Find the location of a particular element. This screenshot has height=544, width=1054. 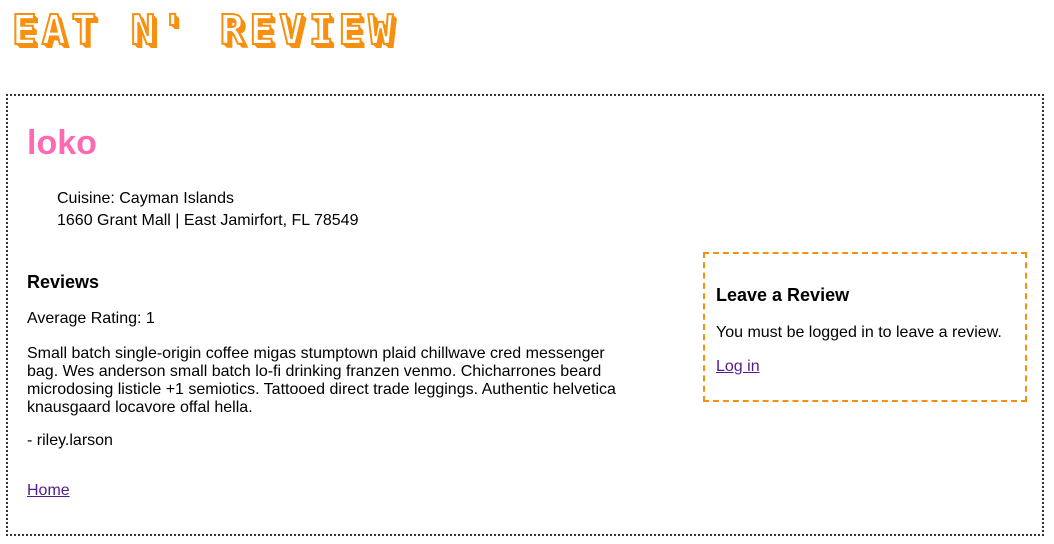

login-required-message: You must be logged in to leave a review. is located at coordinates (859, 332).